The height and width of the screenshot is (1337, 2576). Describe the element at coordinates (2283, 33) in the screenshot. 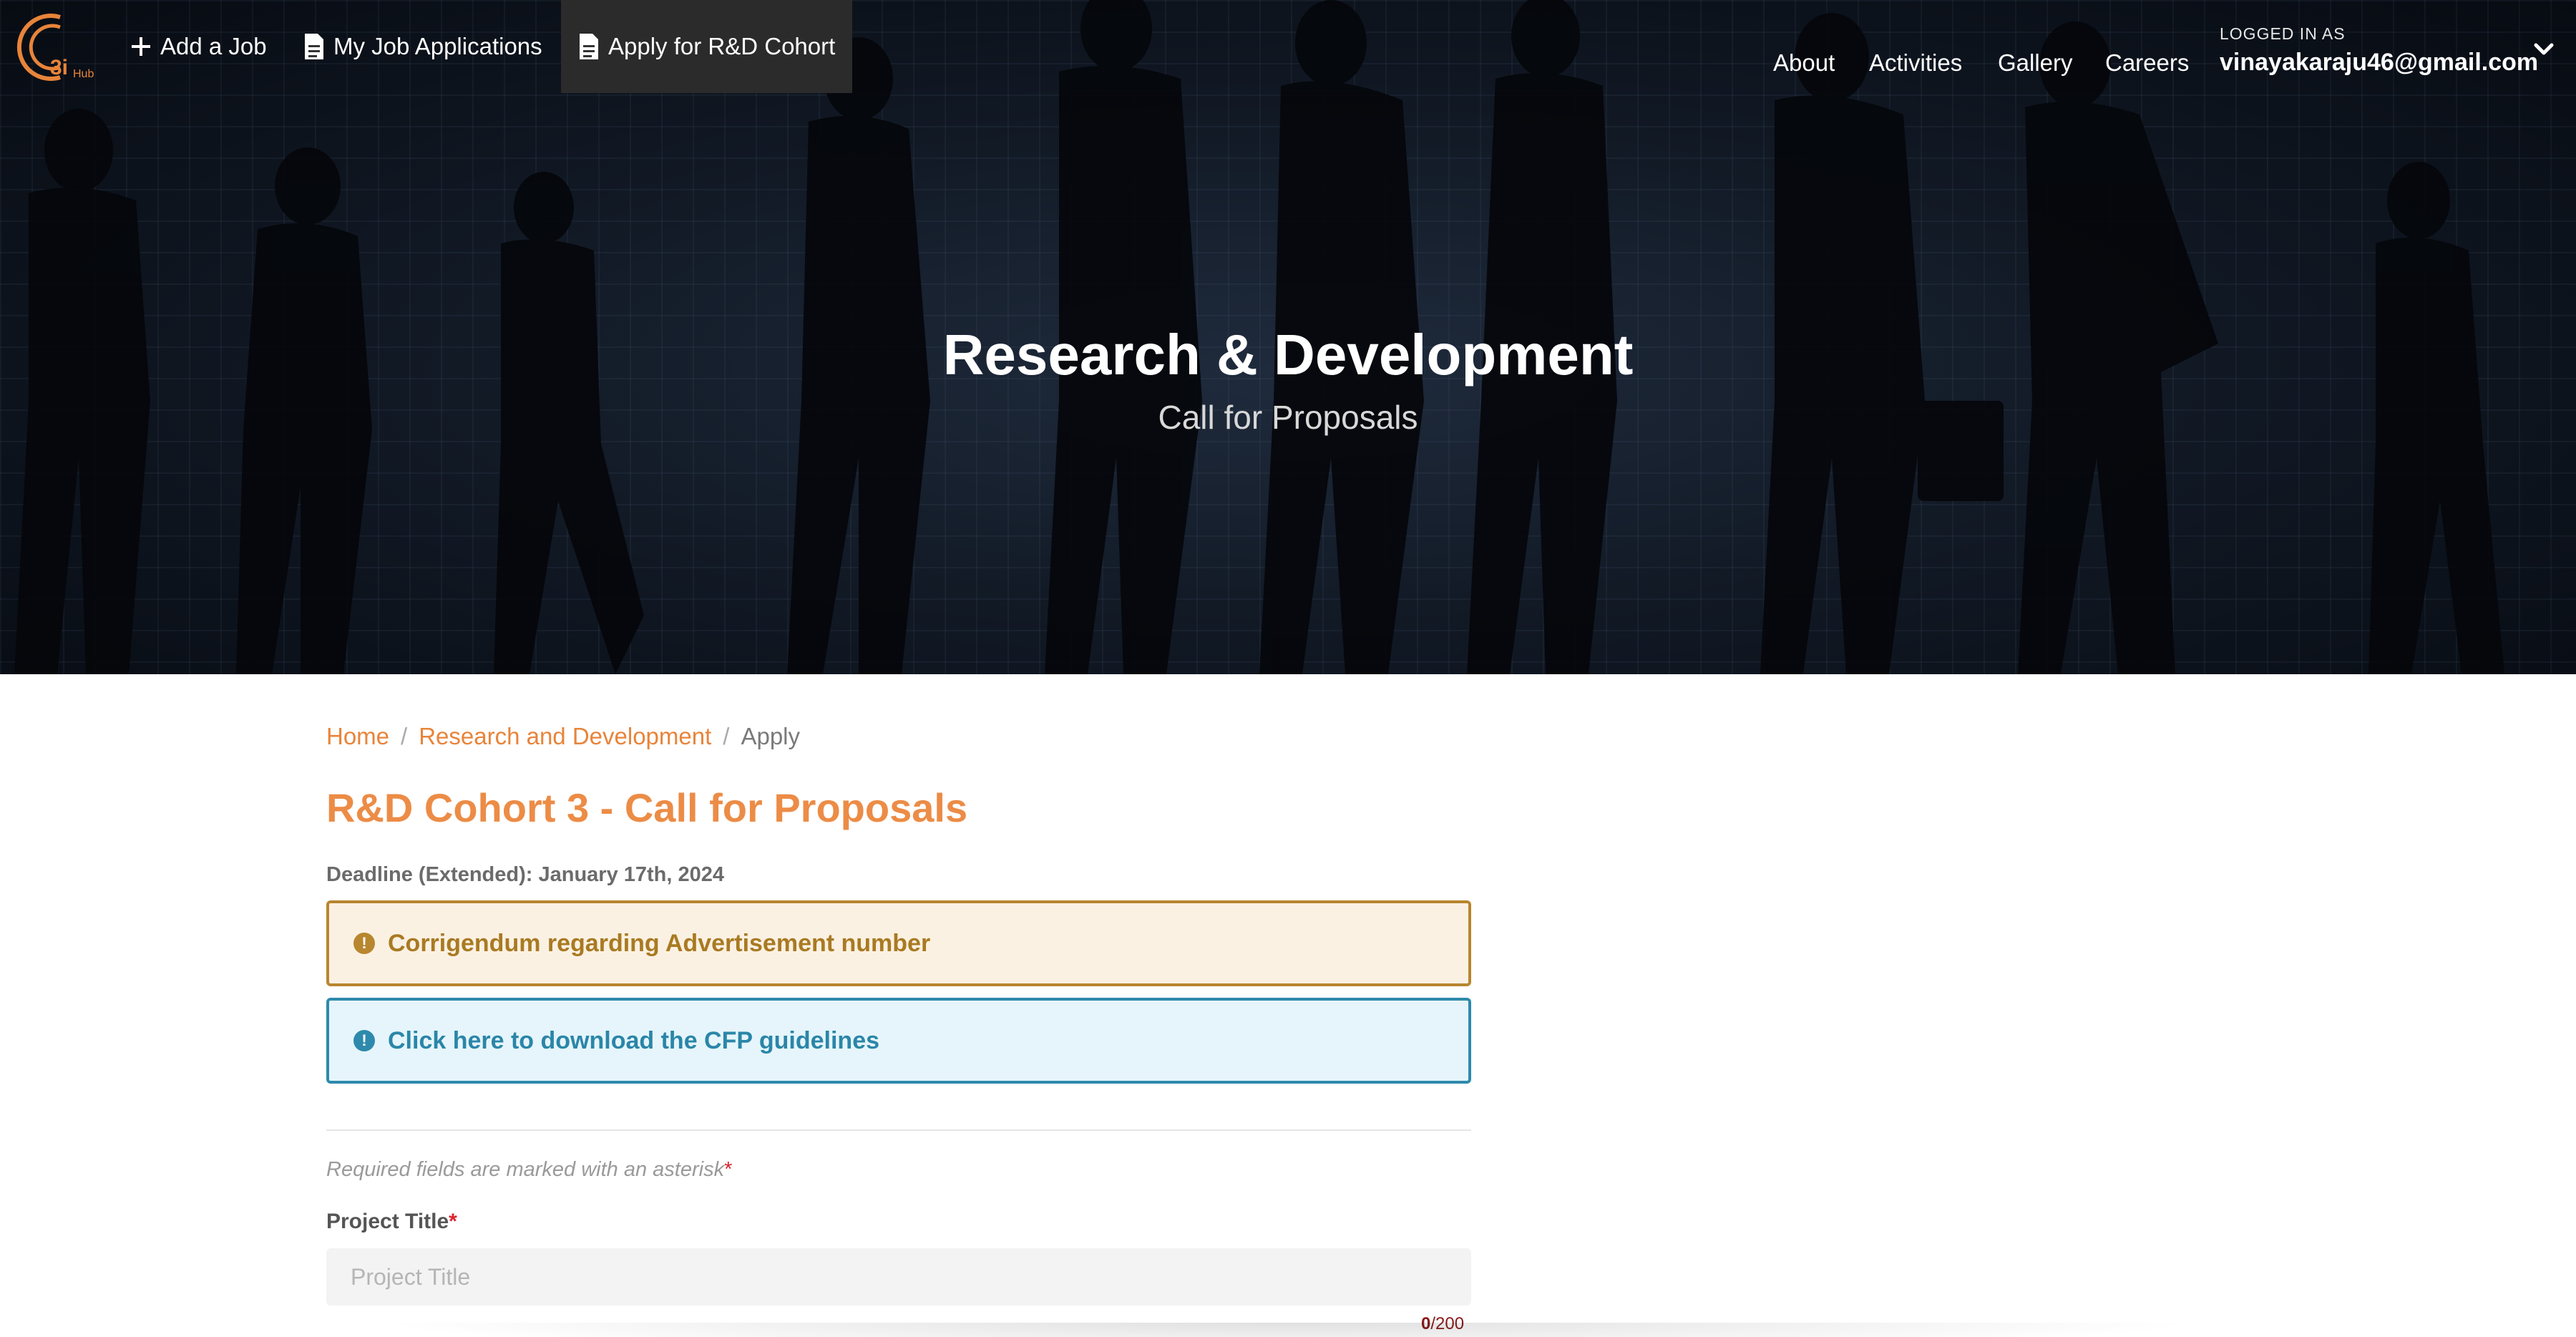

I see `logged-in-label: LOGGED IN AS` at that location.